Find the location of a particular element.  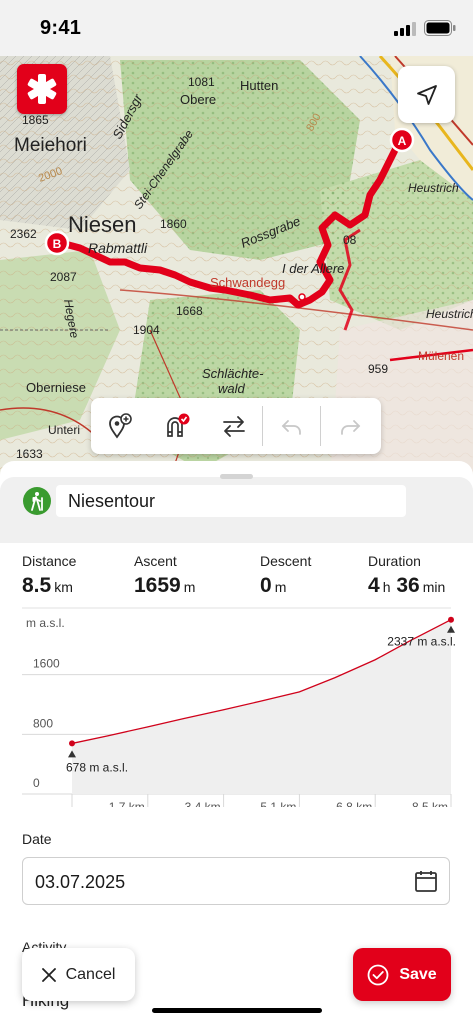

map-label-ideralere: I der Allere is located at coordinates (313, 268).